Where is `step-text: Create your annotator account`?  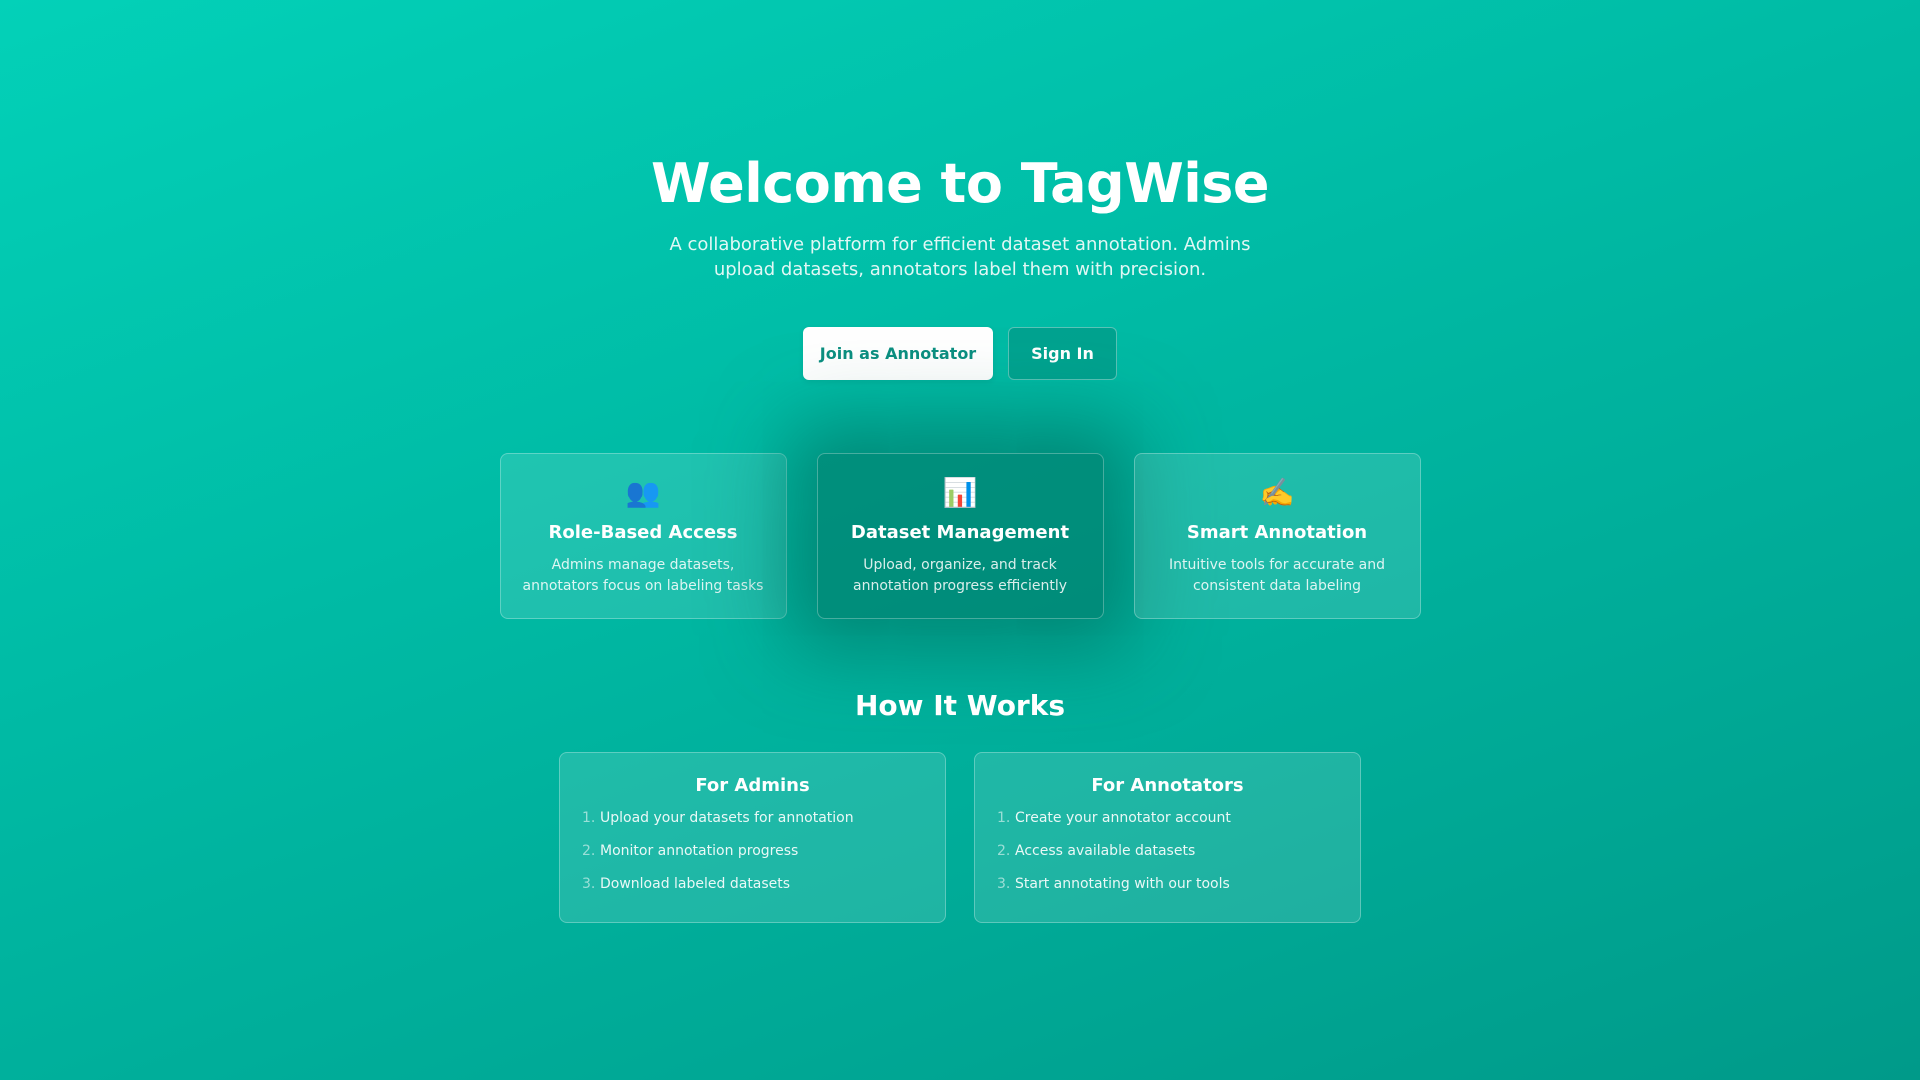
step-text: Create your annotator account is located at coordinates (1123, 818).